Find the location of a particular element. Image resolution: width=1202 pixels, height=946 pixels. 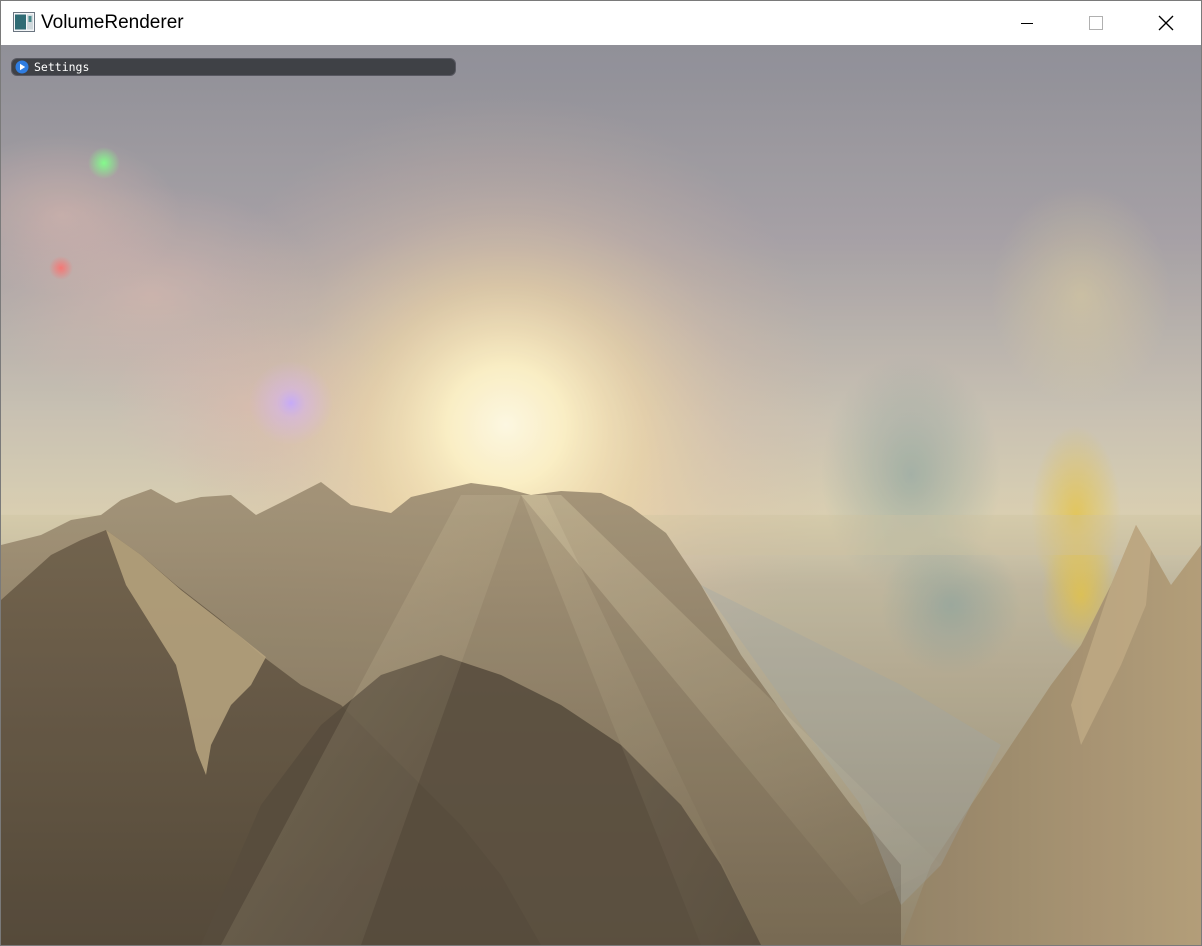

window-title: VolumeRenderer is located at coordinates (112, 22).